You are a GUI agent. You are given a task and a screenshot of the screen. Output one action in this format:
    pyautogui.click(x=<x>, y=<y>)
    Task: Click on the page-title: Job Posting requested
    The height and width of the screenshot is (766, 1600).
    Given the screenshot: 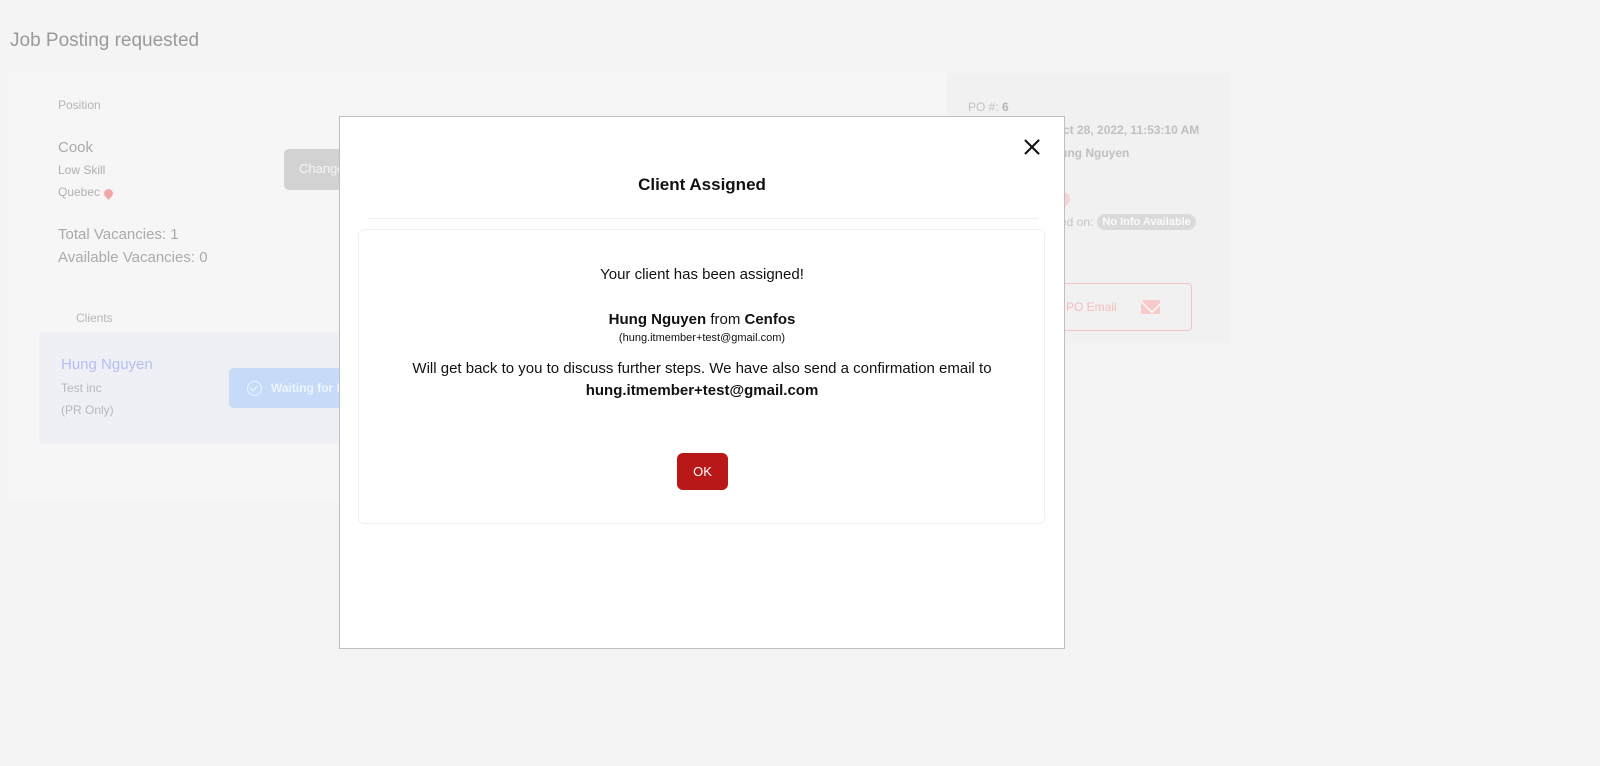 What is the action you would take?
    pyautogui.click(x=105, y=40)
    